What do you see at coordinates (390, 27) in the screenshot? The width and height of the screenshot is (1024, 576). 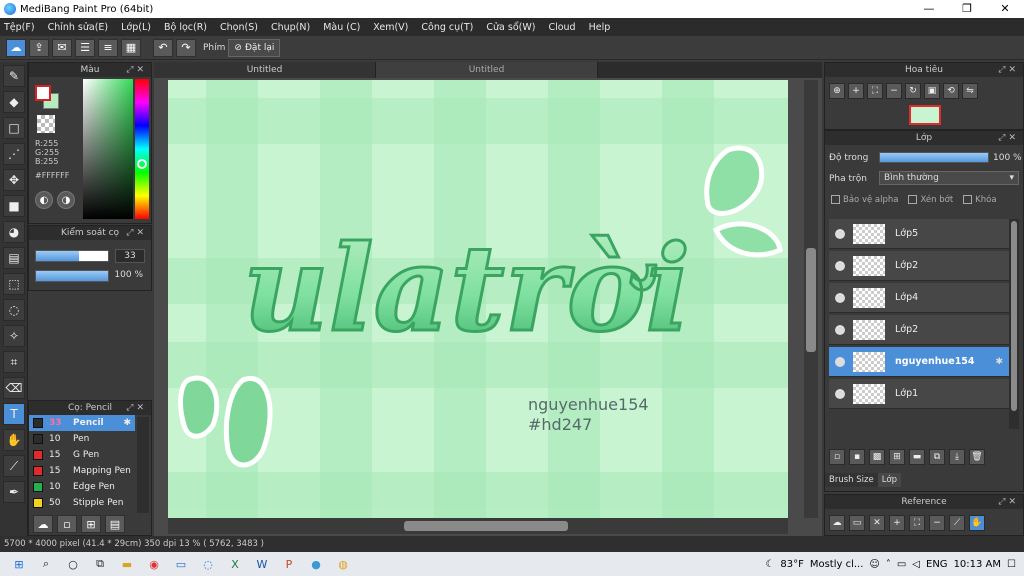 I see `menu-view: Xem(V)` at bounding box center [390, 27].